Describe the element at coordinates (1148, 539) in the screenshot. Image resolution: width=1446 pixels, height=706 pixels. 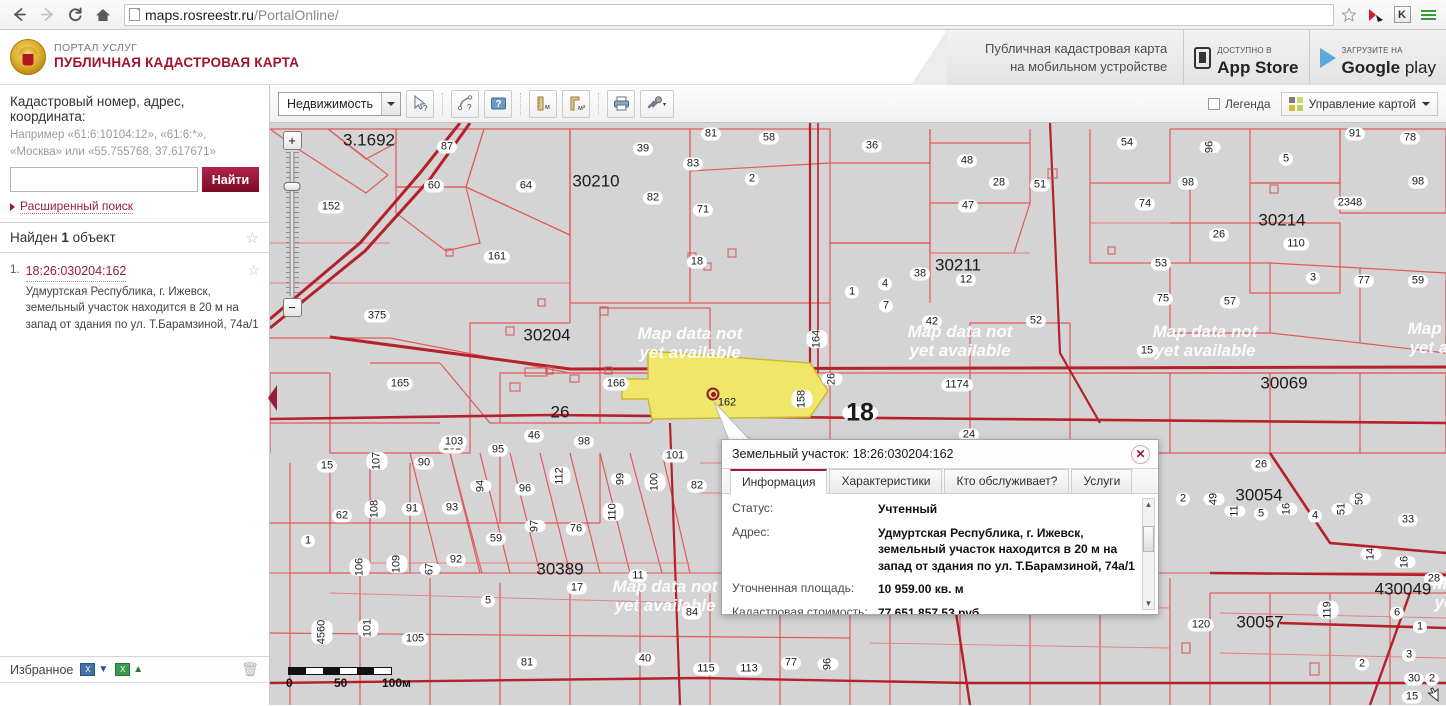
I see `scrollbar-thumb` at that location.